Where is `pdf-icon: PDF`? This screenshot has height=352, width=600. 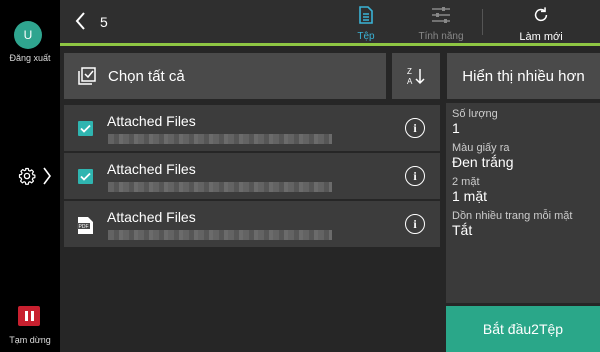 pdf-icon: PDF is located at coordinates (85, 225).